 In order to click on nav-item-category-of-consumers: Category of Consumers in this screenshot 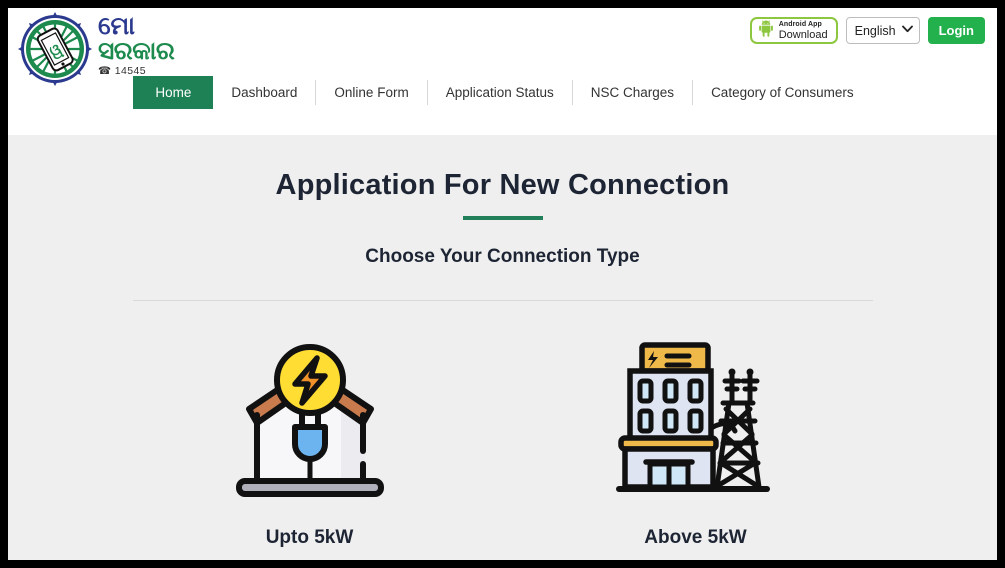, I will do `click(782, 92)`.